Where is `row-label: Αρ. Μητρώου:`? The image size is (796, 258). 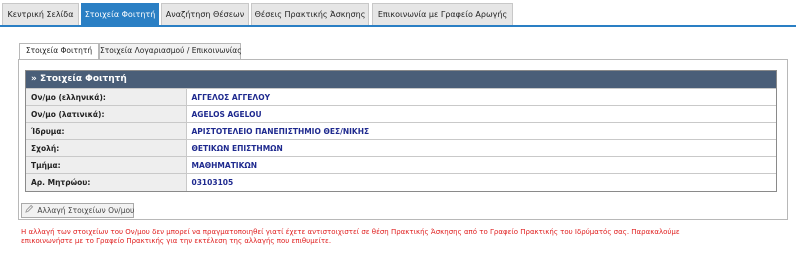
row-label: Αρ. Μητρώου: is located at coordinates (106, 182).